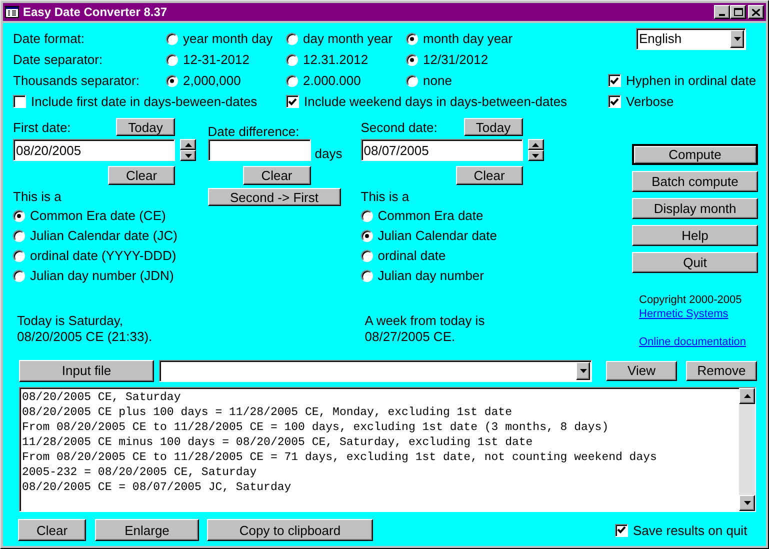 The height and width of the screenshot is (549, 769). What do you see at coordinates (76, 80) in the screenshot?
I see `option-group-label: Thousands separator:` at bounding box center [76, 80].